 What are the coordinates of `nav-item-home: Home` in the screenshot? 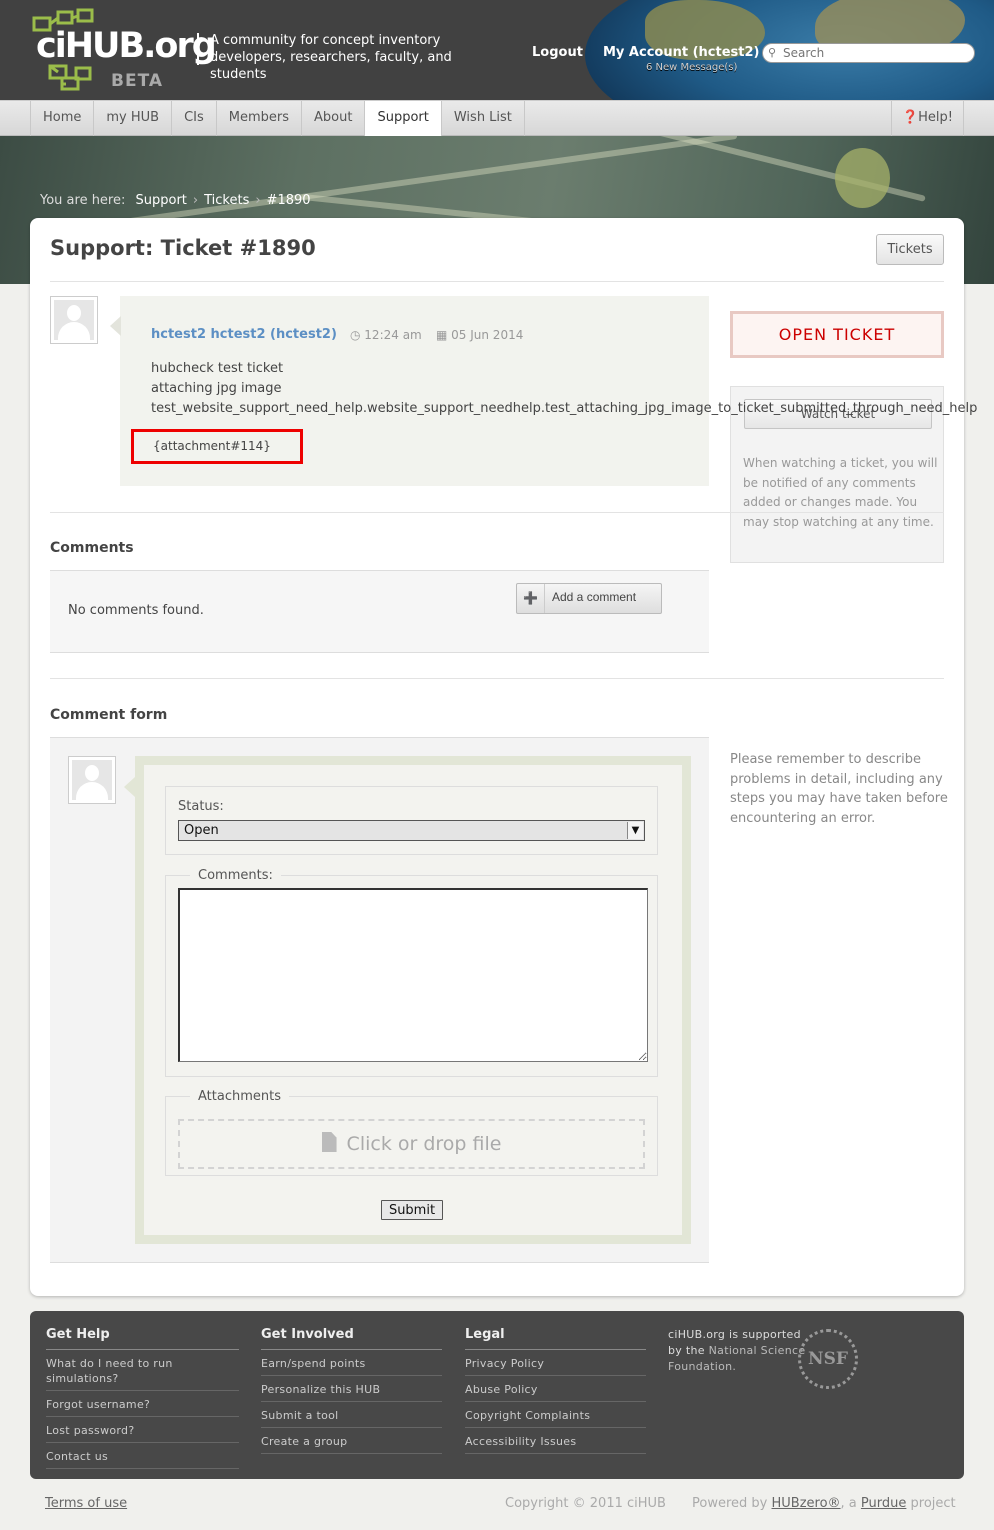 It's located at (63, 118).